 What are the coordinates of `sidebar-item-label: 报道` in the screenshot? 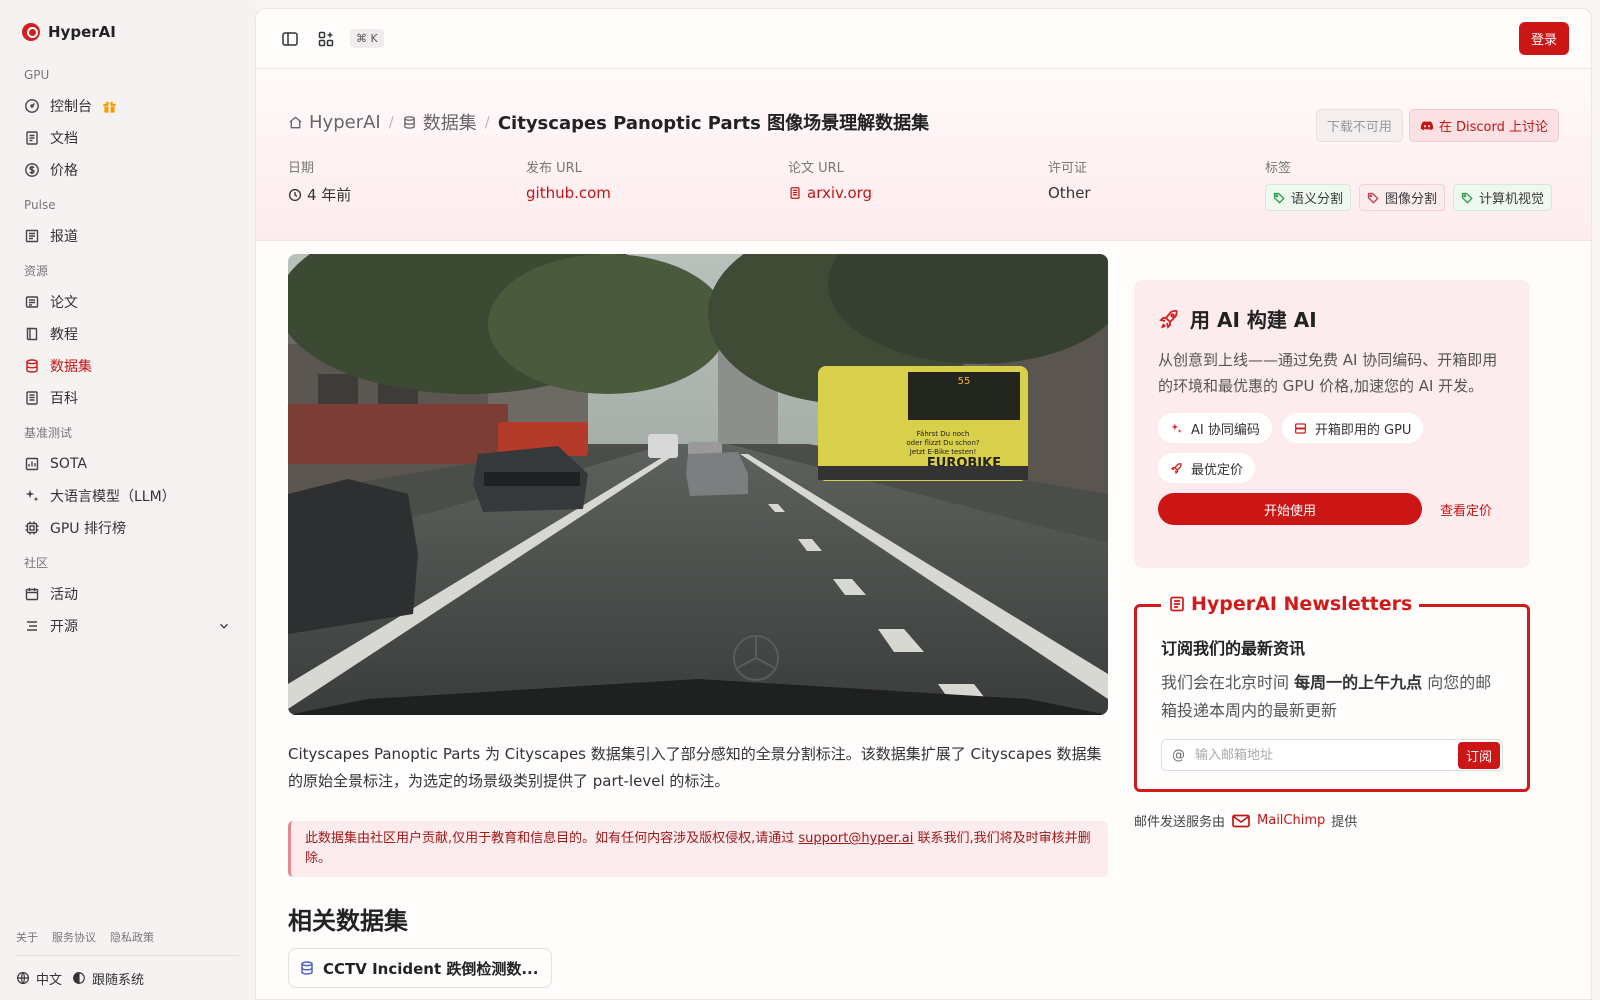 It's located at (64, 237).